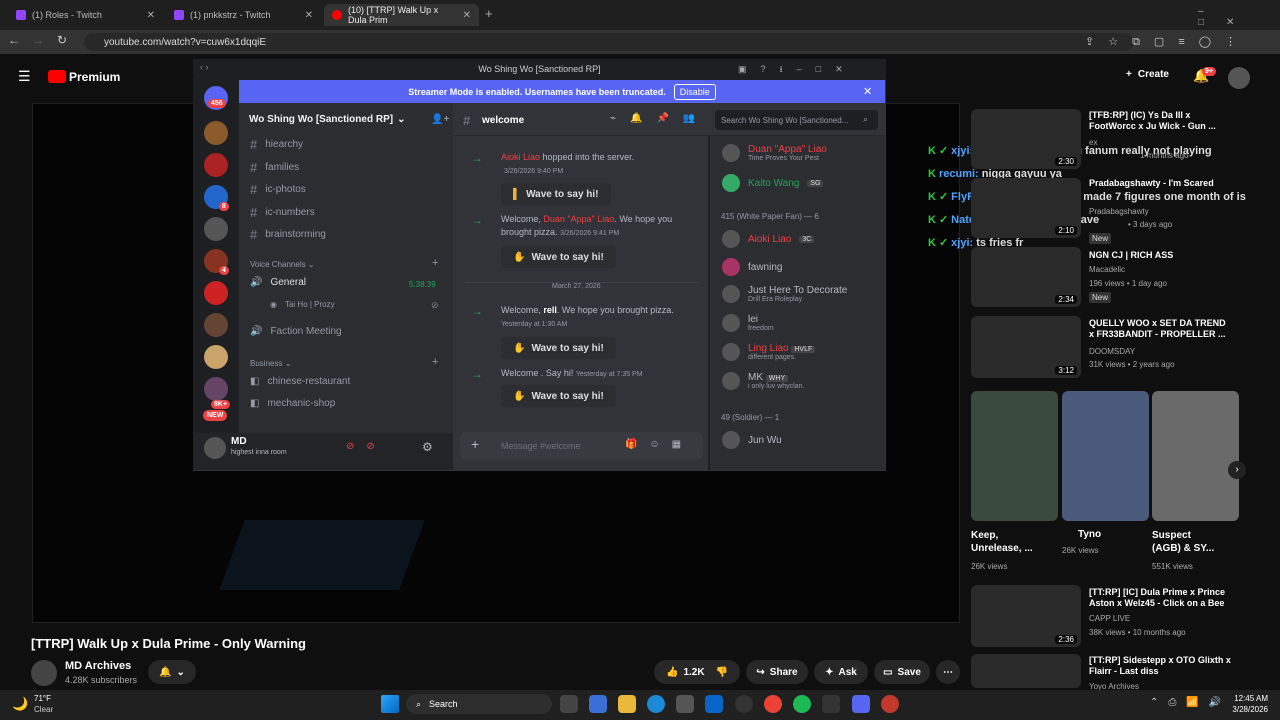 The width and height of the screenshot is (1280, 720). What do you see at coordinates (292, 403) in the screenshot?
I see `channel-mechanic-shop: ◧ mechanic-shop` at bounding box center [292, 403].